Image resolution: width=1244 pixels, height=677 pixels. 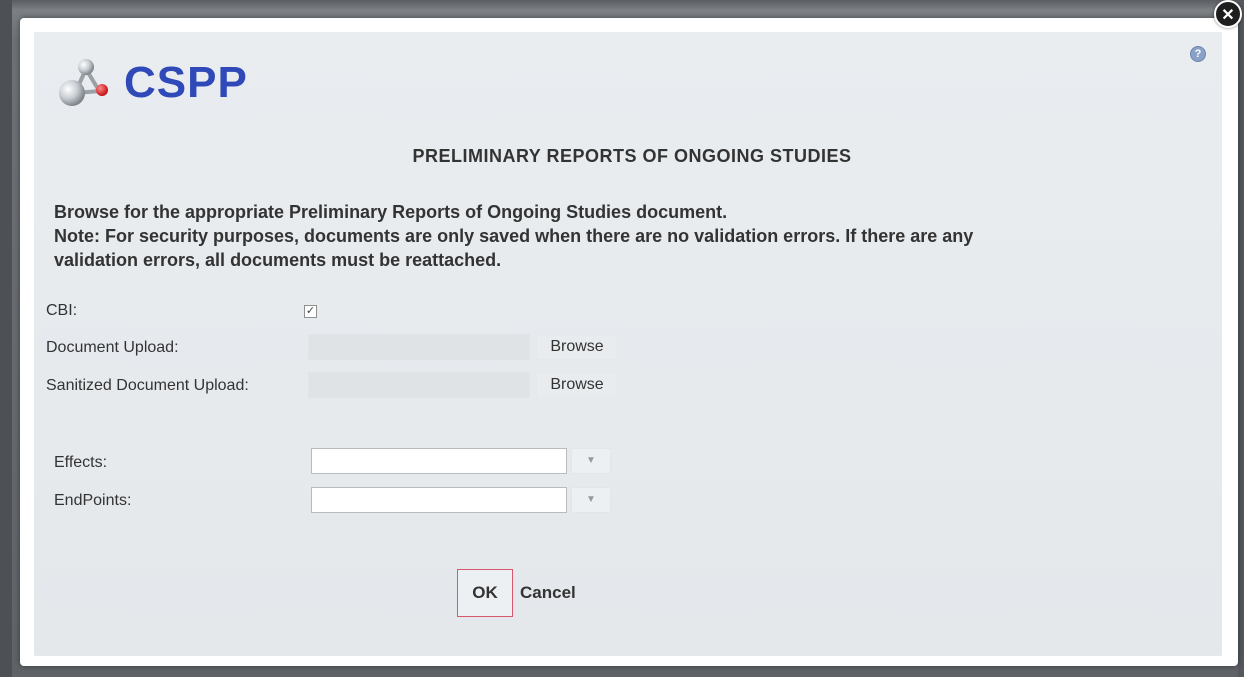 What do you see at coordinates (62, 310) in the screenshot?
I see `cbi-label: CBI:` at bounding box center [62, 310].